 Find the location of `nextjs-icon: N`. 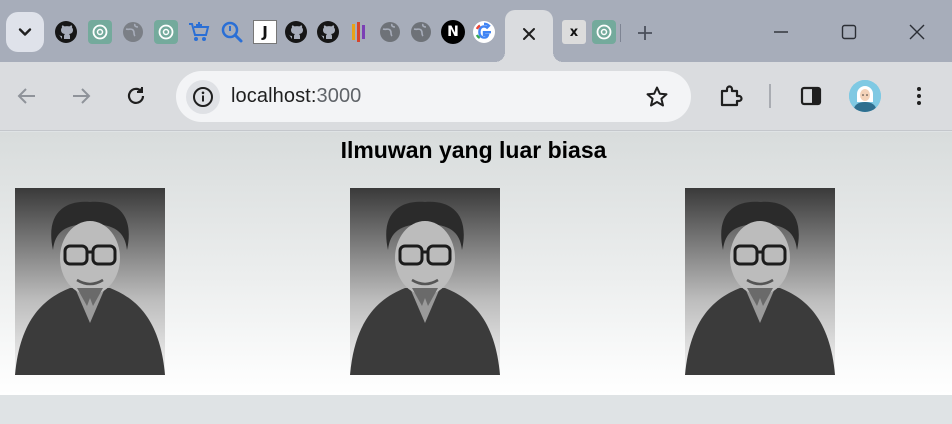

nextjs-icon: N is located at coordinates (453, 32).